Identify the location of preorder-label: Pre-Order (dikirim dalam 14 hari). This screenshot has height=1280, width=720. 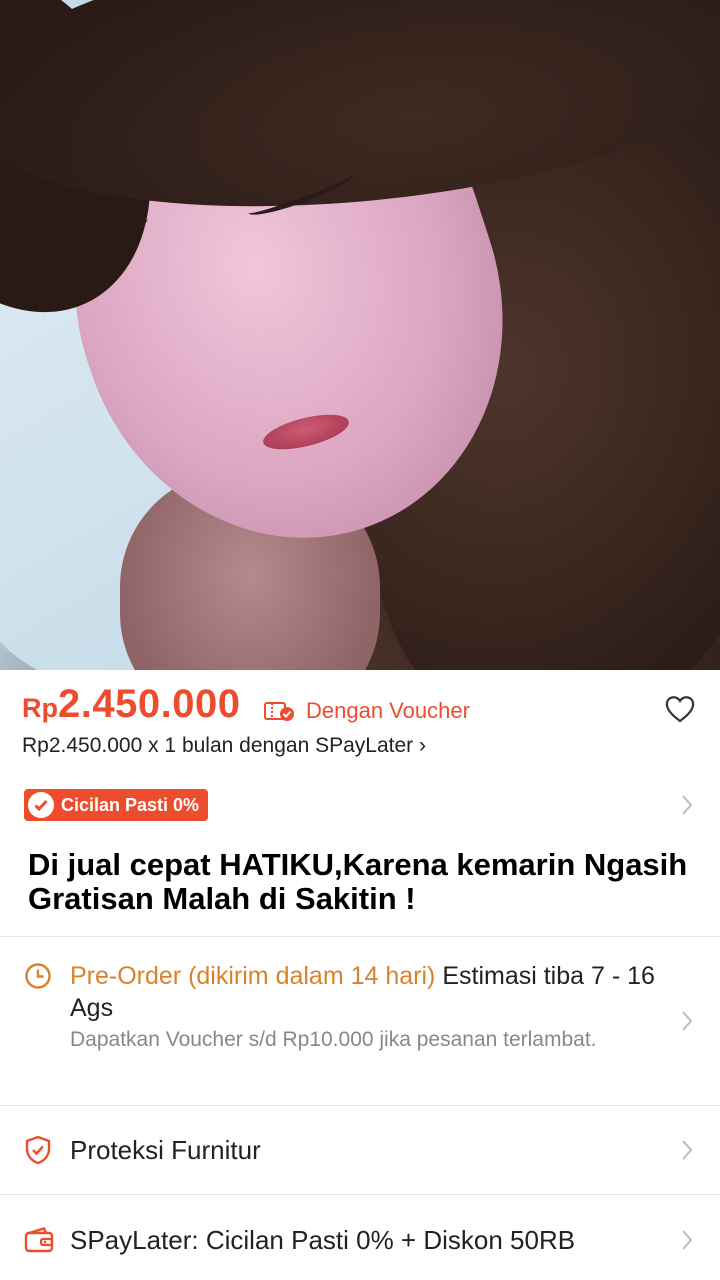
(253, 976).